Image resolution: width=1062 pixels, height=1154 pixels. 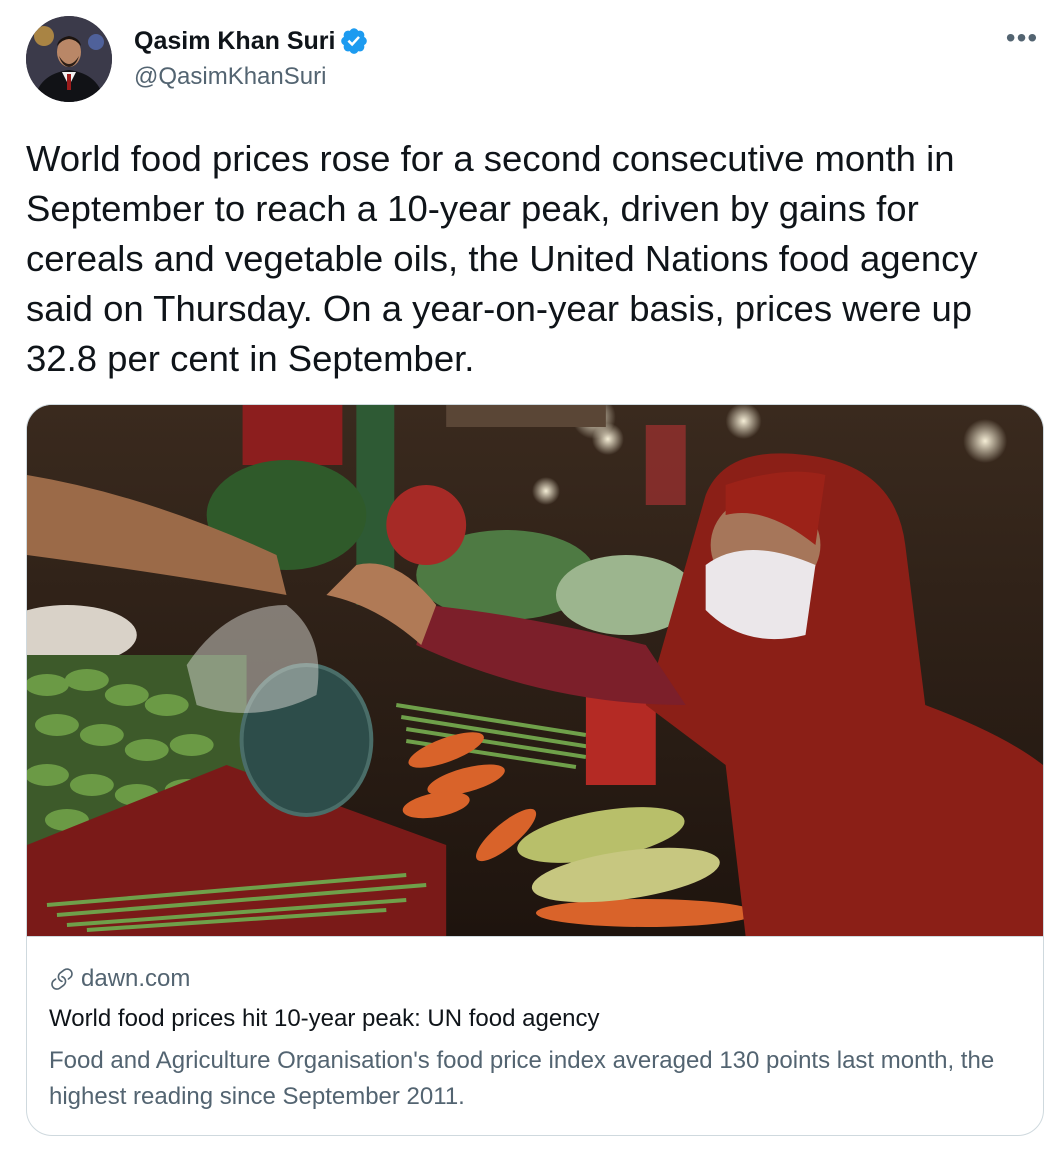 I want to click on link-icon, so click(x=62, y=979).